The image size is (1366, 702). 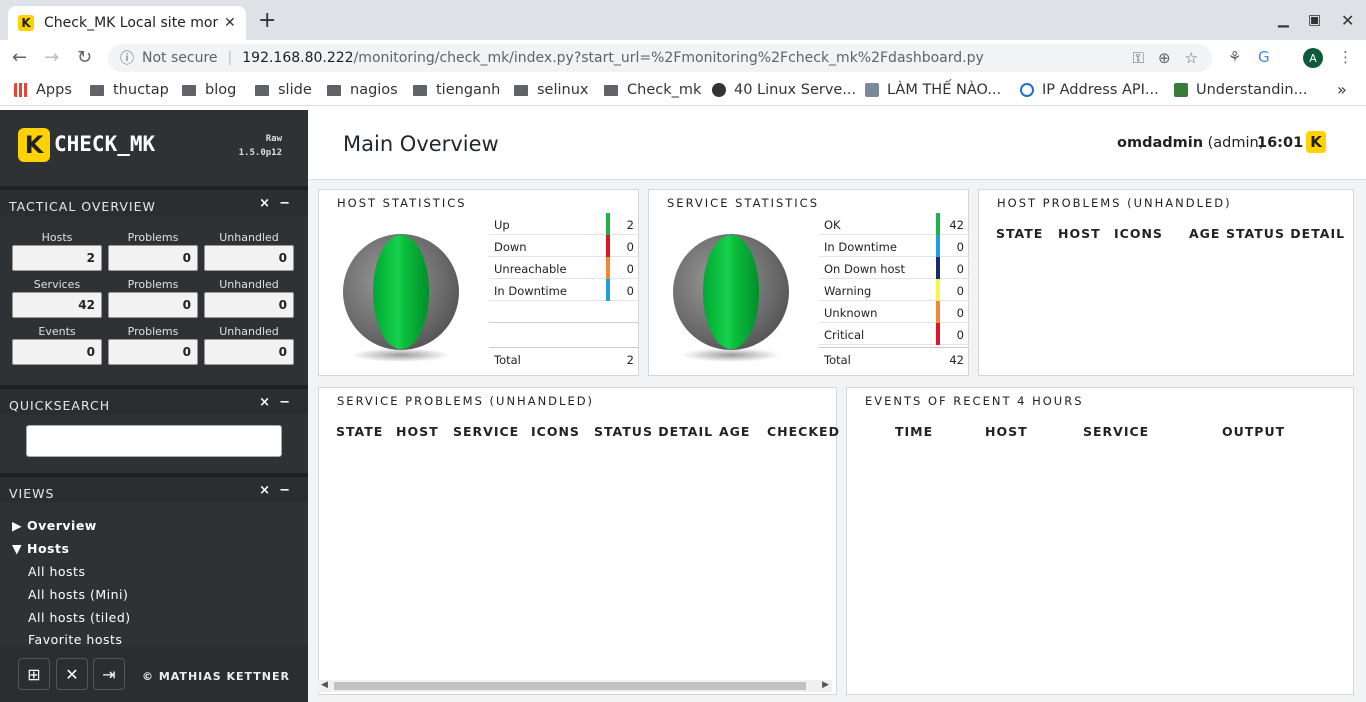 What do you see at coordinates (894, 268) in the screenshot?
I see `service-stat-row: On Down host 0` at bounding box center [894, 268].